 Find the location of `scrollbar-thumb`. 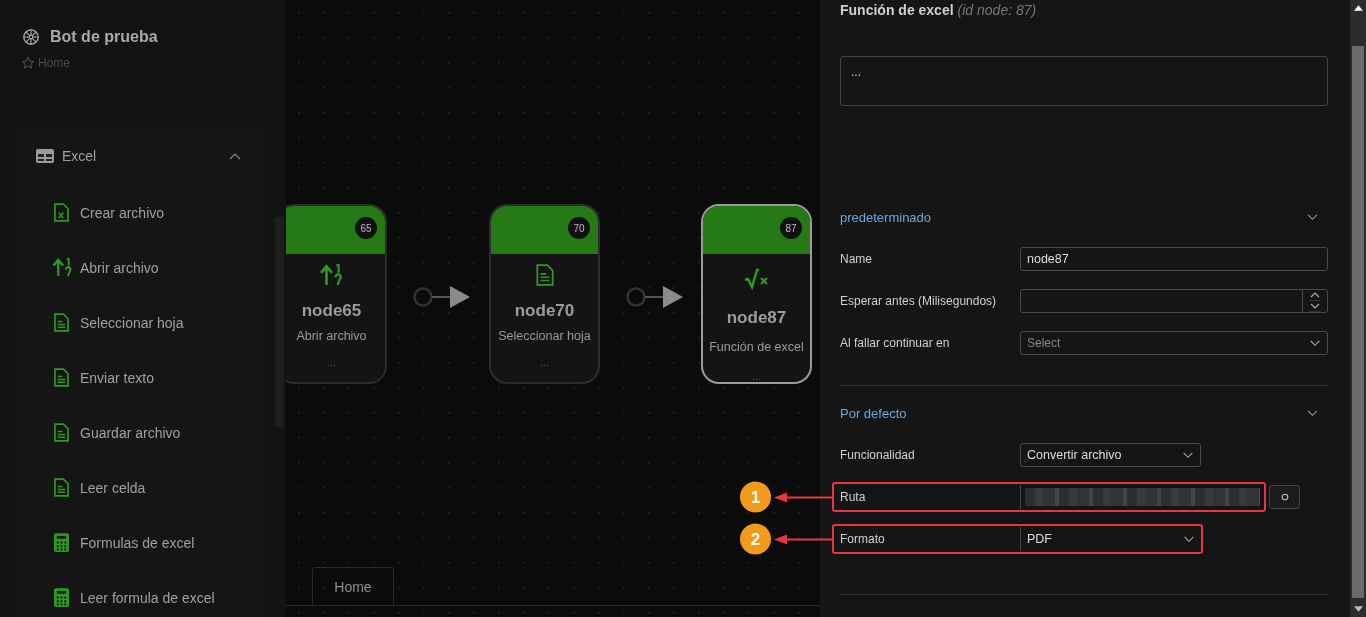

scrollbar-thumb is located at coordinates (1358, 322).